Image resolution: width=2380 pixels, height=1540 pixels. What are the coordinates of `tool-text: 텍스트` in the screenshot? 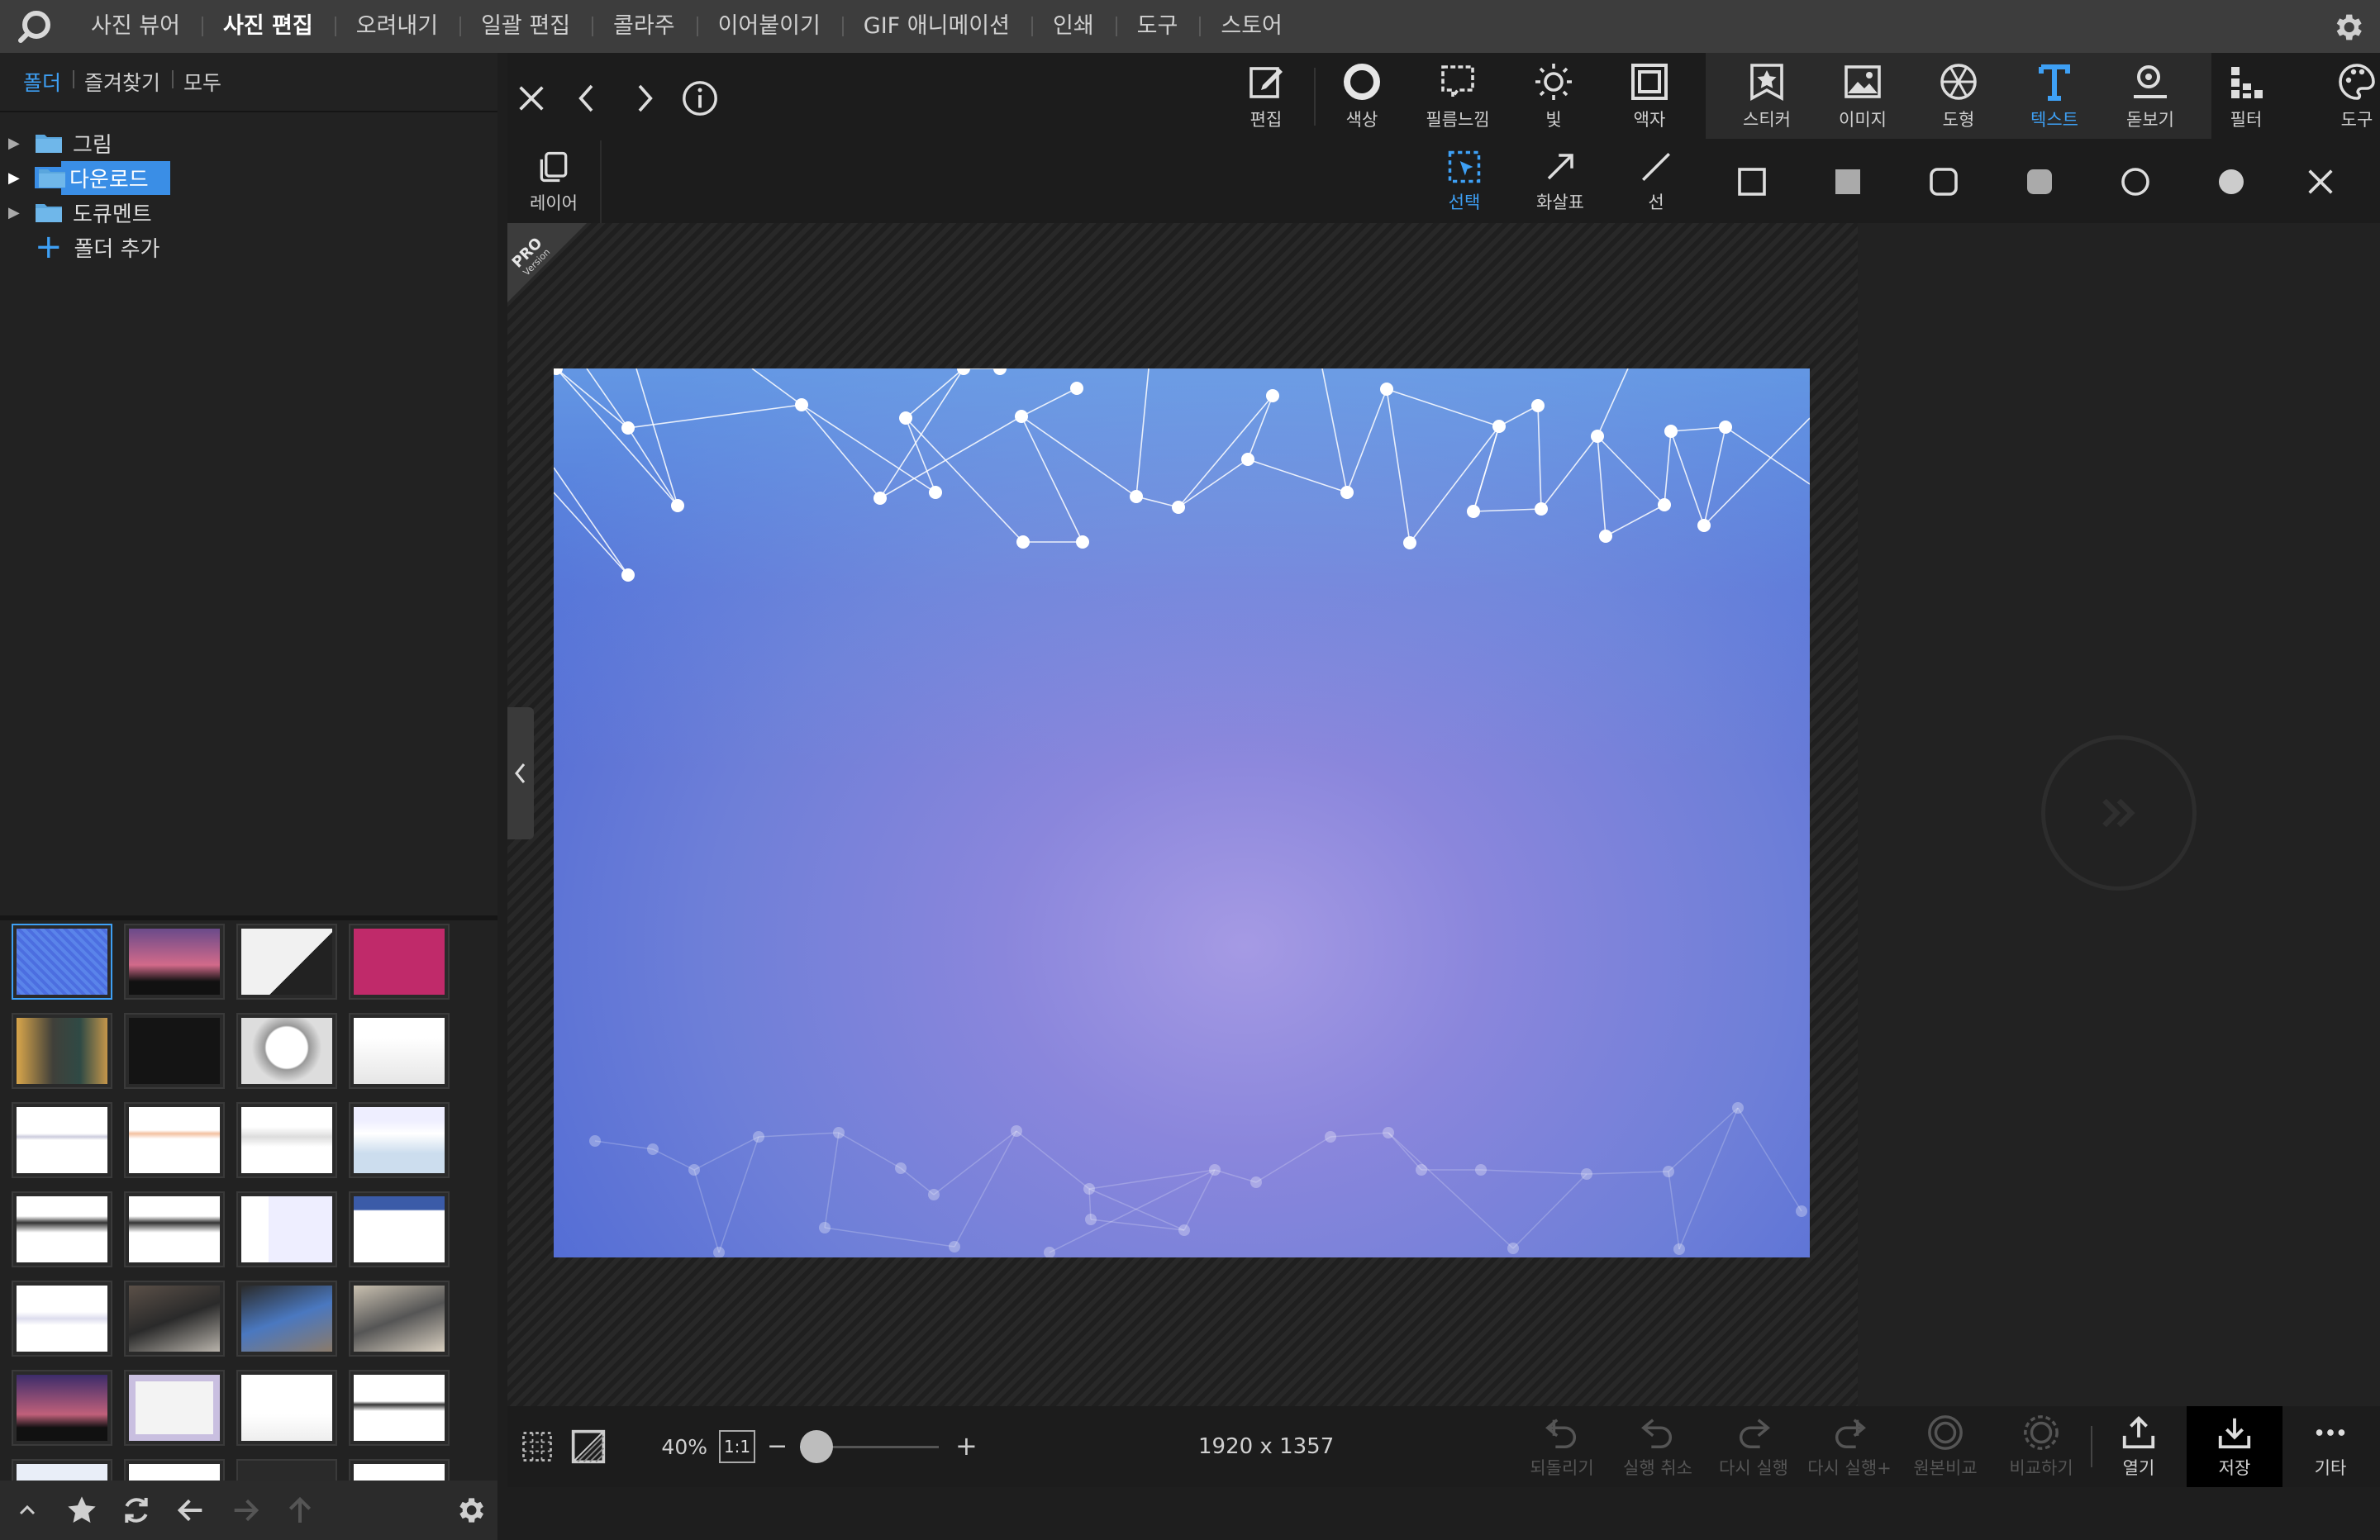 It's located at (2054, 96).